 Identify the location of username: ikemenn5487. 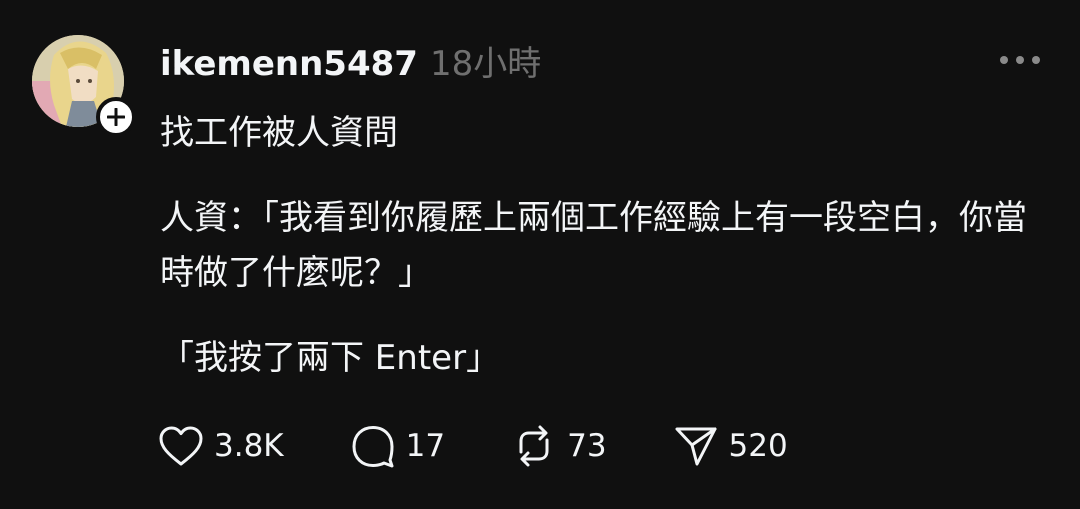
(289, 64).